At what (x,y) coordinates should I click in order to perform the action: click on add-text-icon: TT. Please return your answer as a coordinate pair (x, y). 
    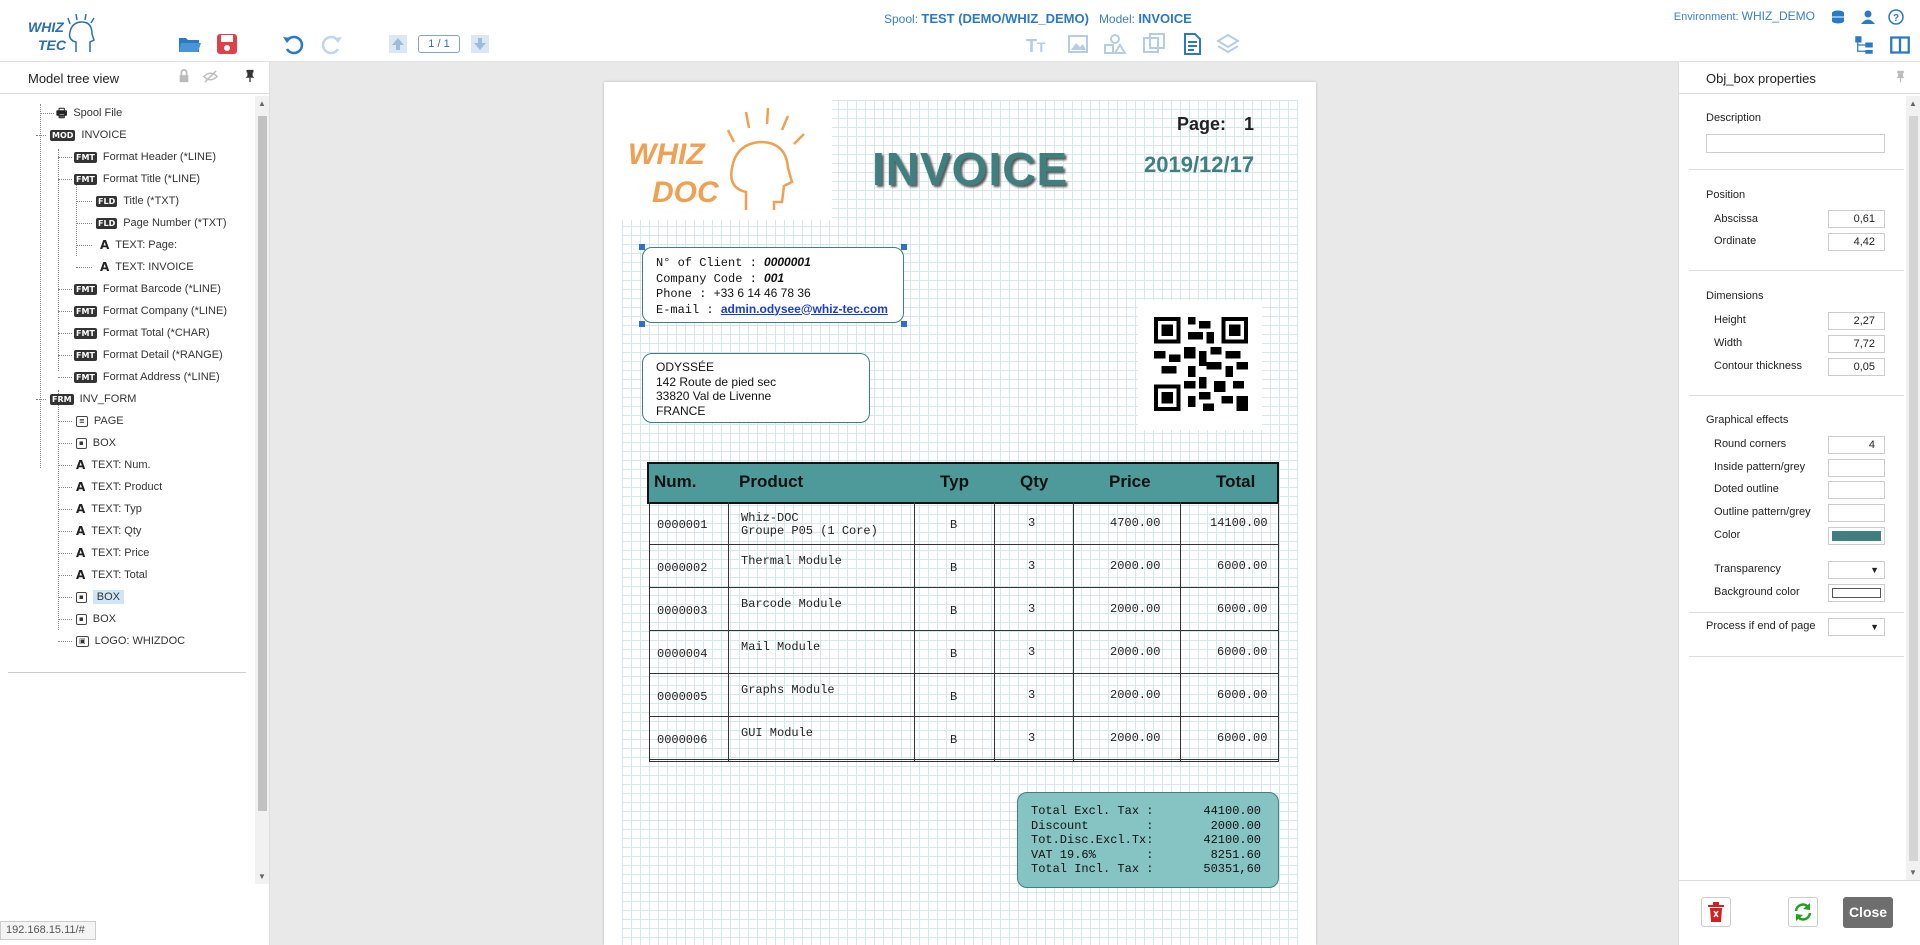
    Looking at the image, I should click on (1038, 44).